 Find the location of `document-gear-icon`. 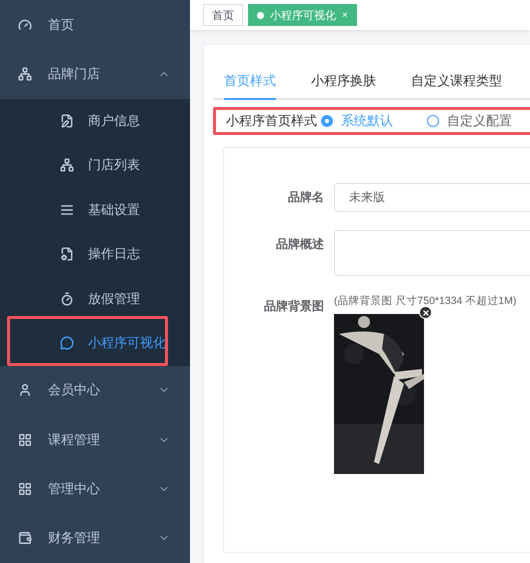

document-gear-icon is located at coordinates (67, 254).